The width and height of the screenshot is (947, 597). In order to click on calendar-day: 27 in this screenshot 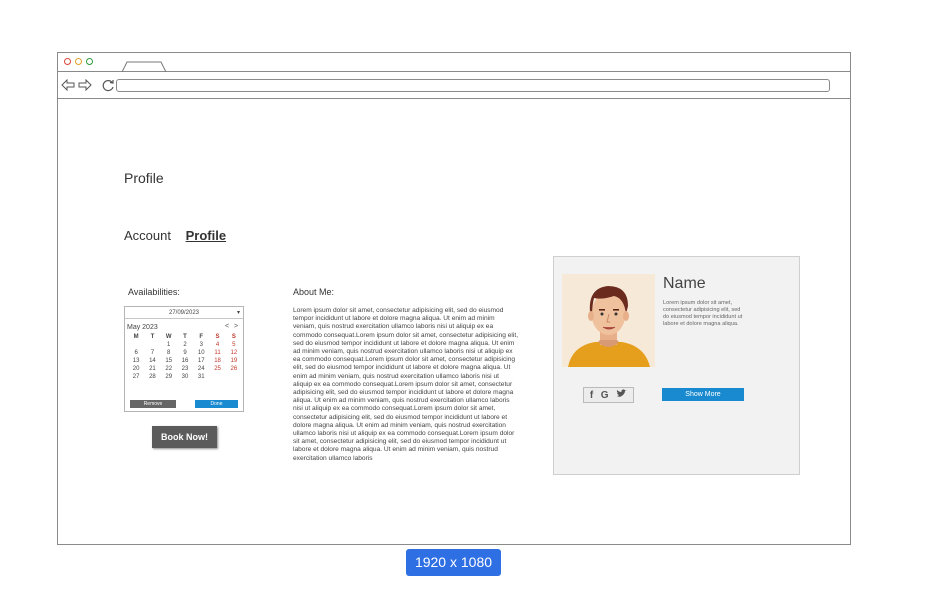, I will do `click(136, 377)`.